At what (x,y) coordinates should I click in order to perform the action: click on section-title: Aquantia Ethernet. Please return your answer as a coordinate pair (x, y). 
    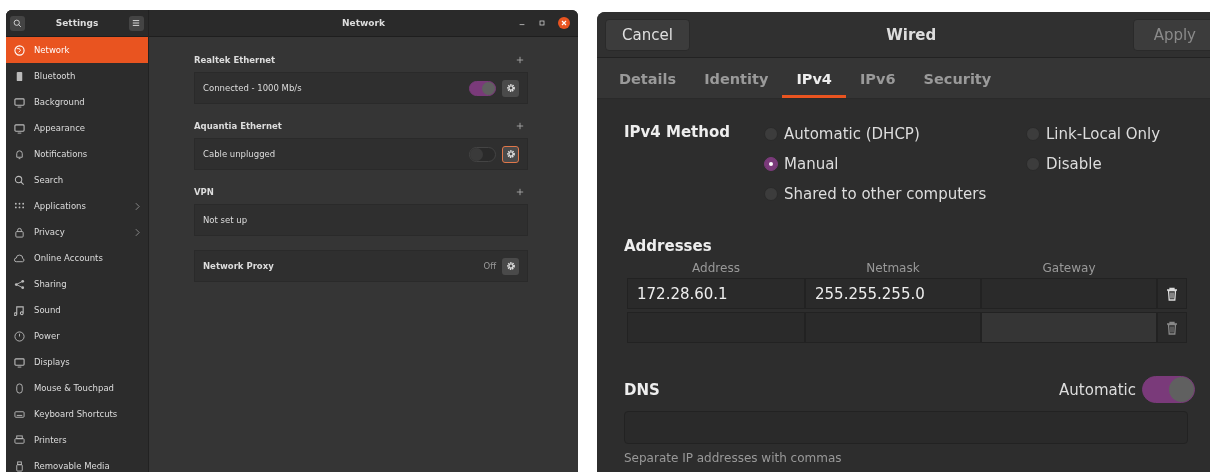
    Looking at the image, I should click on (238, 126).